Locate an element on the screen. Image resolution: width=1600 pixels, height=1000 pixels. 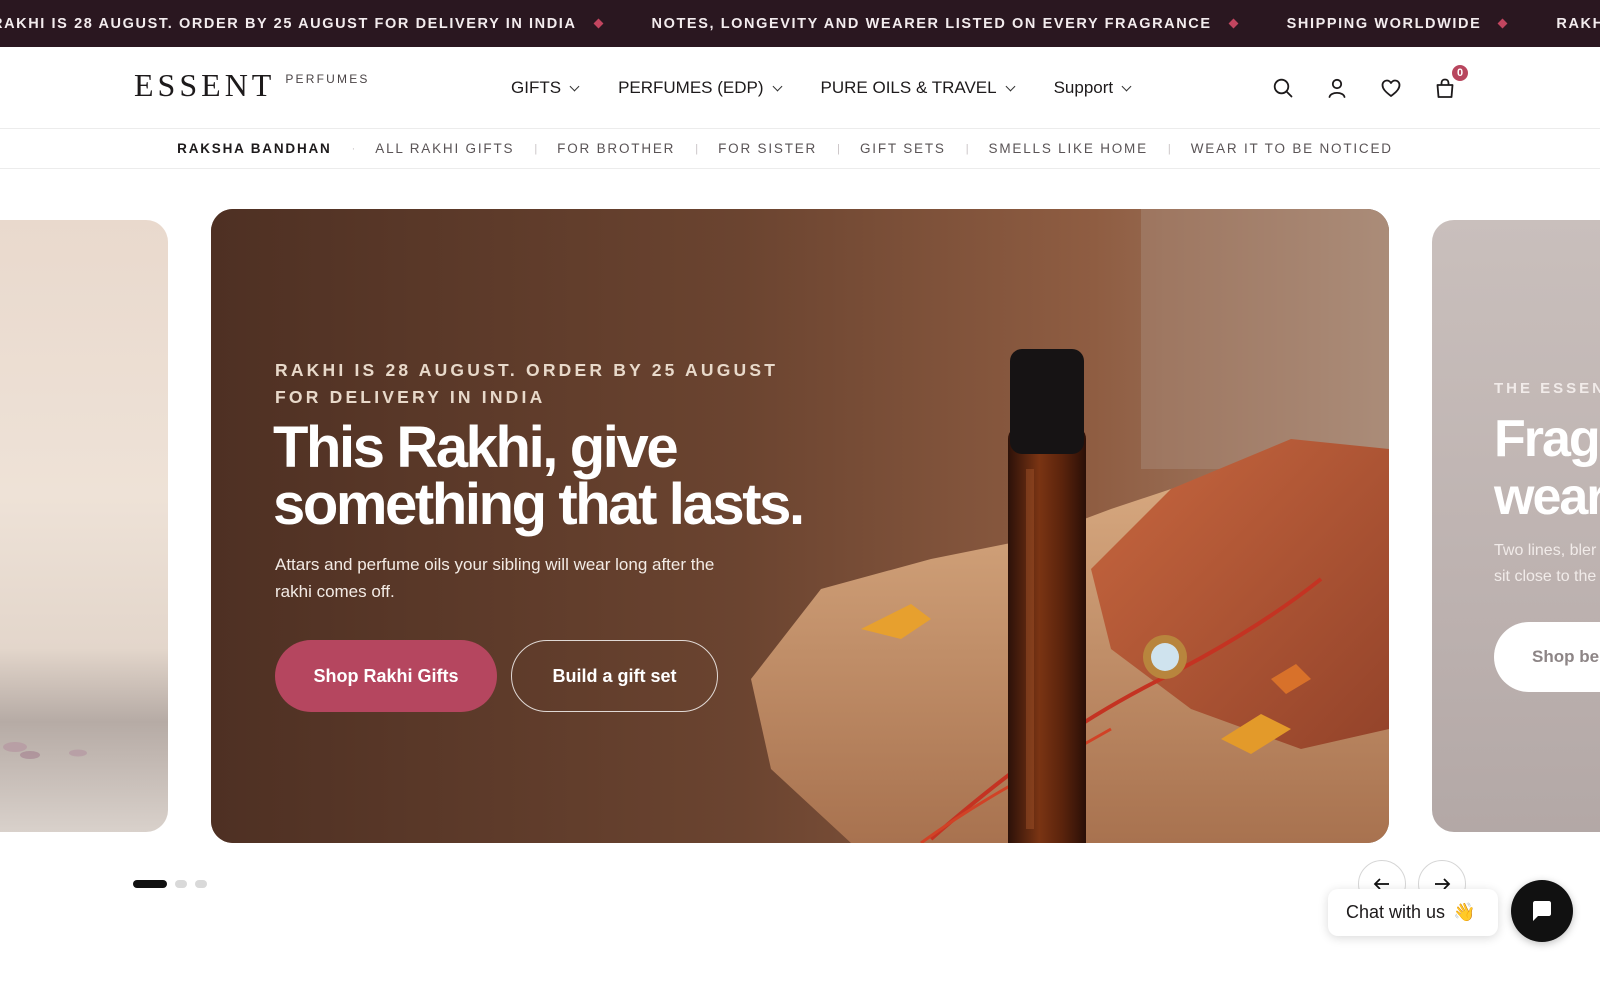
chat-bubble-icon is located at coordinates (1542, 911).